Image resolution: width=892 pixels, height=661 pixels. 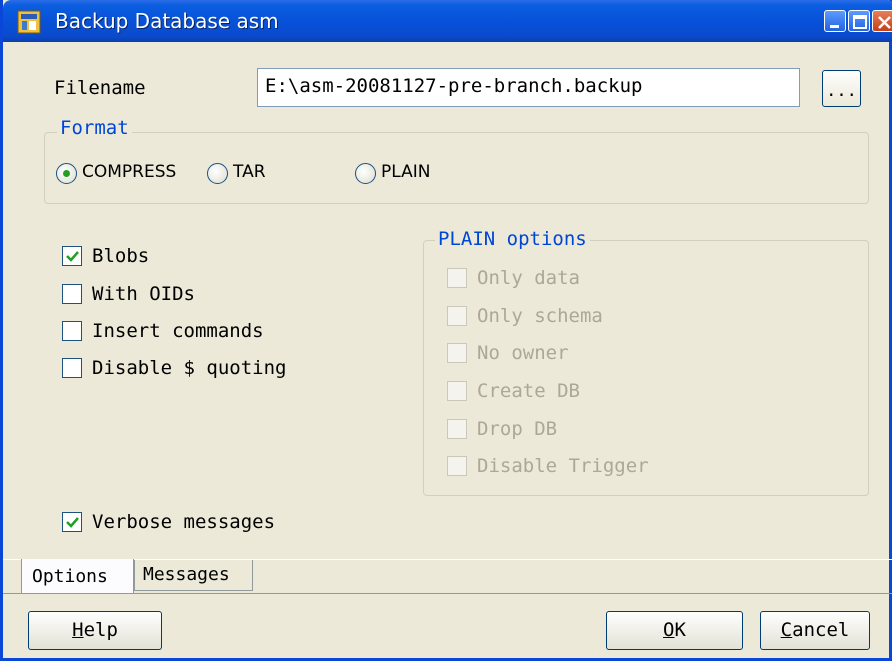 What do you see at coordinates (167, 21) in the screenshot?
I see `window-title: Backup Database asm` at bounding box center [167, 21].